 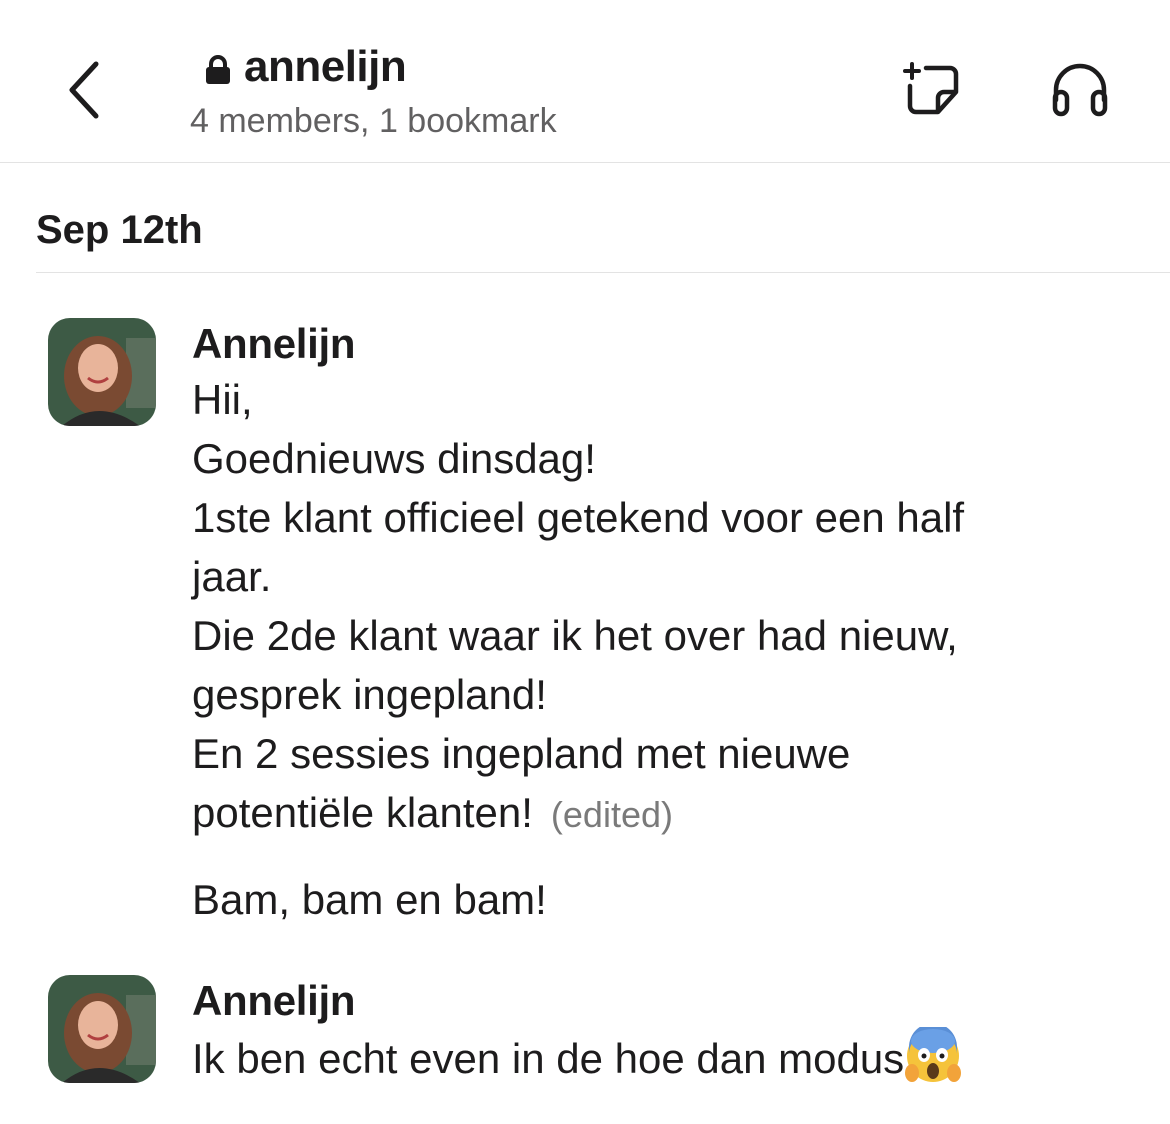 I want to click on message-followup: Bam, bam en bam!, so click(x=369, y=899).